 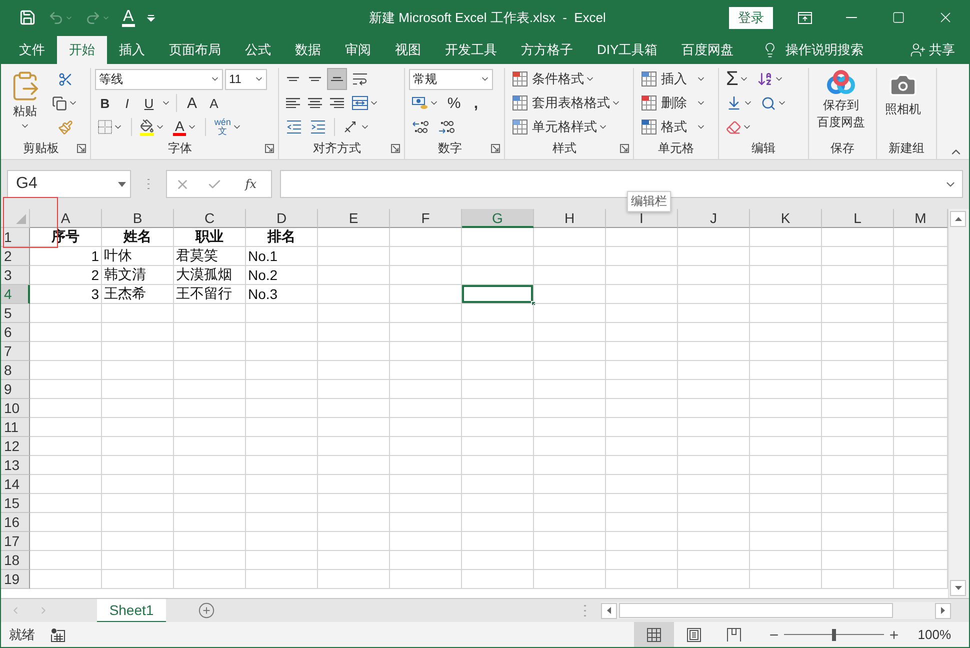 I want to click on row-header: 16, so click(x=15, y=522).